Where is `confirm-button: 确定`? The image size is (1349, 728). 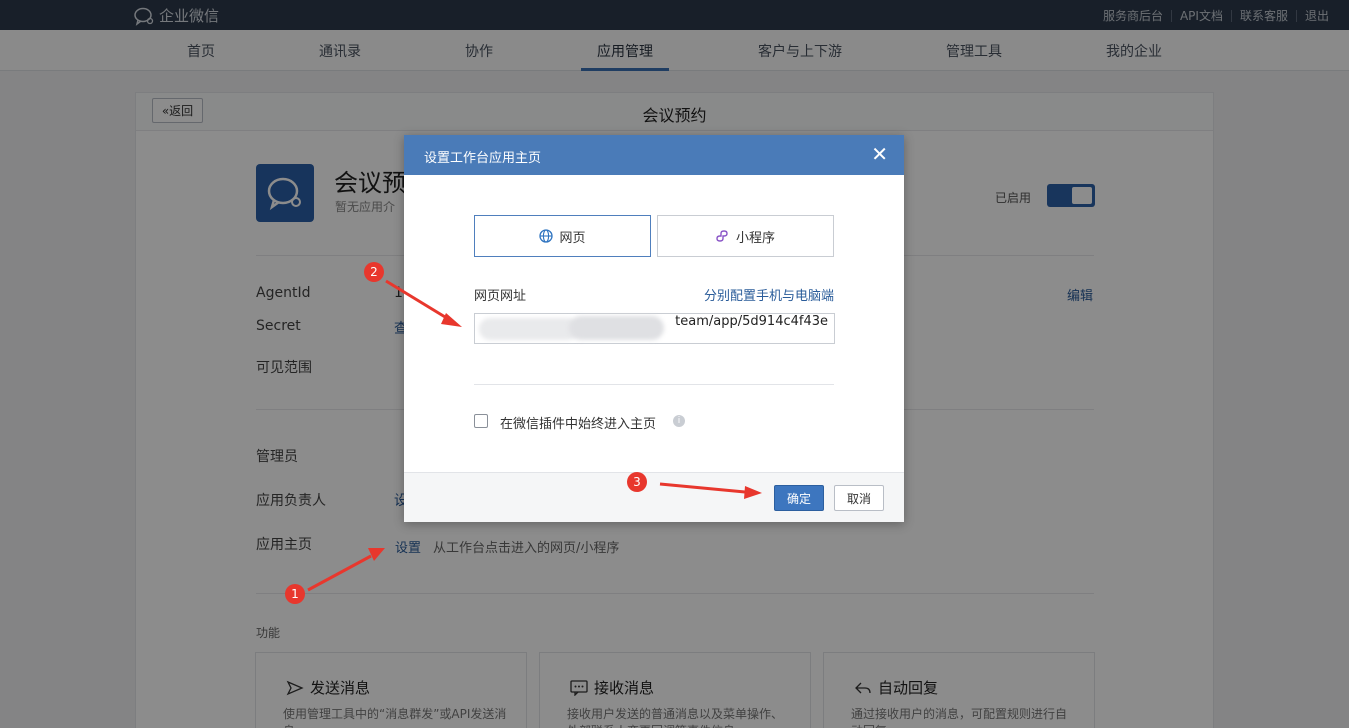
confirm-button: 确定 is located at coordinates (799, 498).